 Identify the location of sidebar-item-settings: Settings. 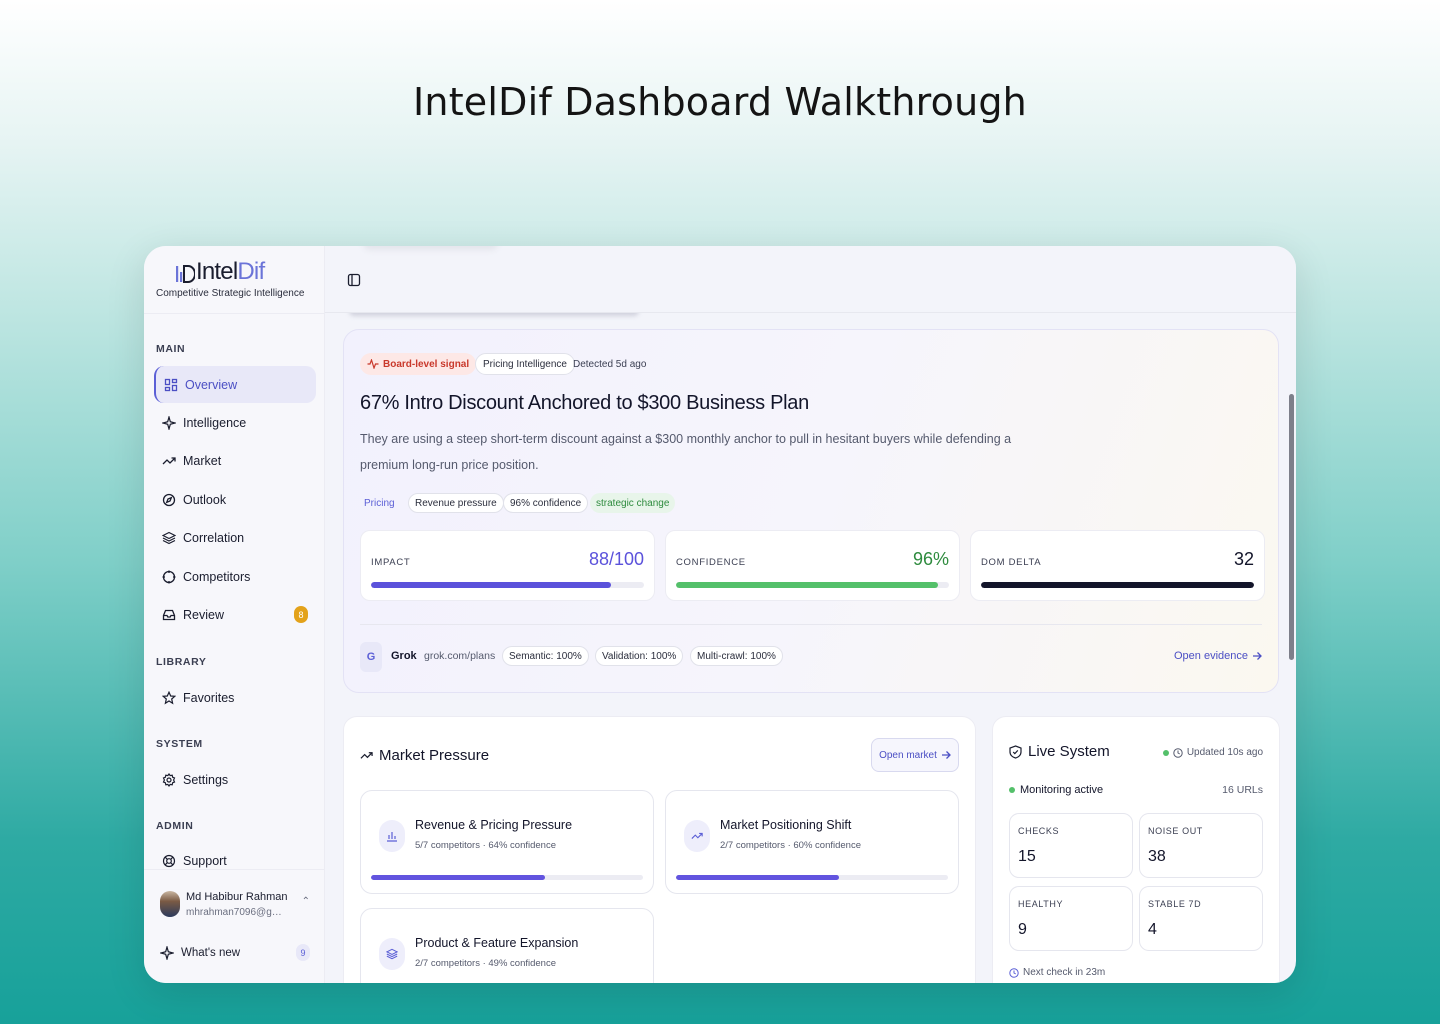
(235, 779).